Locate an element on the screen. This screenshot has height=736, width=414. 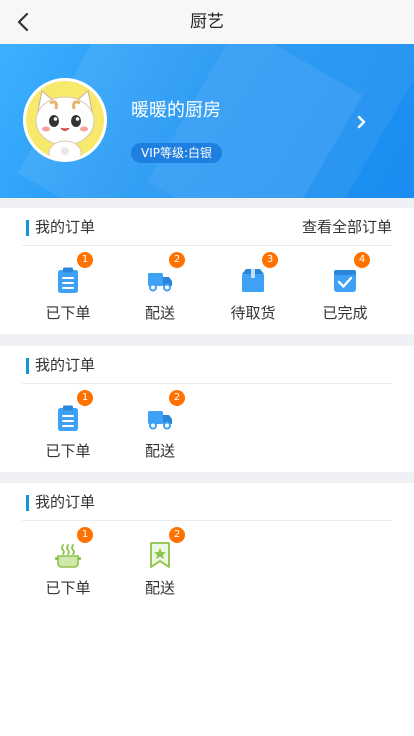
page-title: 厨艺 is located at coordinates (207, 22).